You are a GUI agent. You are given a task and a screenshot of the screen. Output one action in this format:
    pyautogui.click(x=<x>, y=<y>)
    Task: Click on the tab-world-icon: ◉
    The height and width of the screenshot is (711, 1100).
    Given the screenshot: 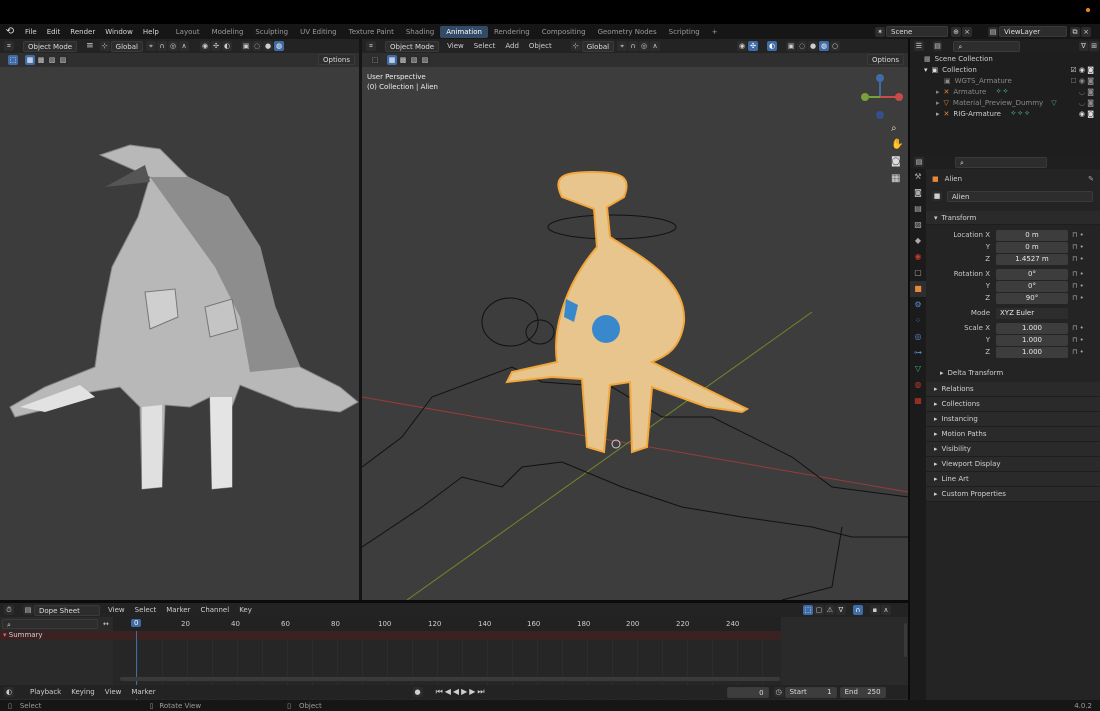 What is the action you would take?
    pyautogui.click(x=918, y=257)
    